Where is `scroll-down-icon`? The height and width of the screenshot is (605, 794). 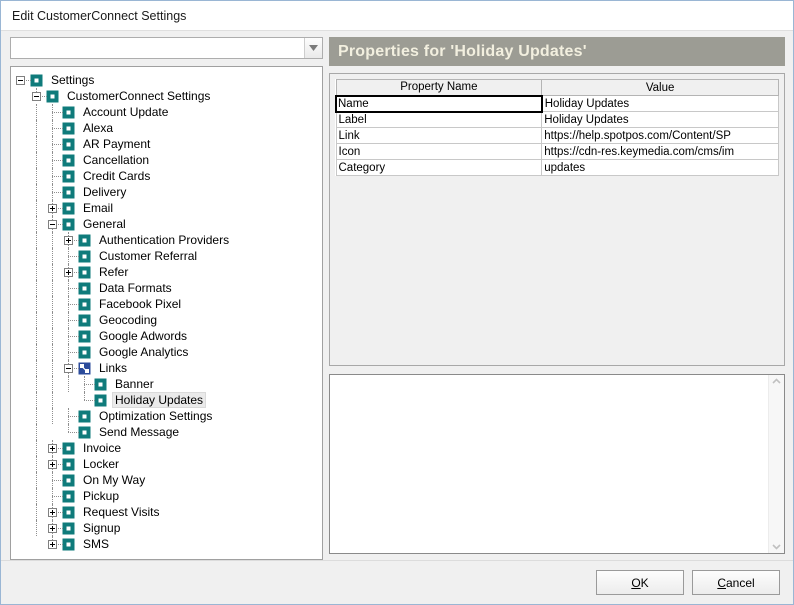
scroll-down-icon is located at coordinates (776, 547).